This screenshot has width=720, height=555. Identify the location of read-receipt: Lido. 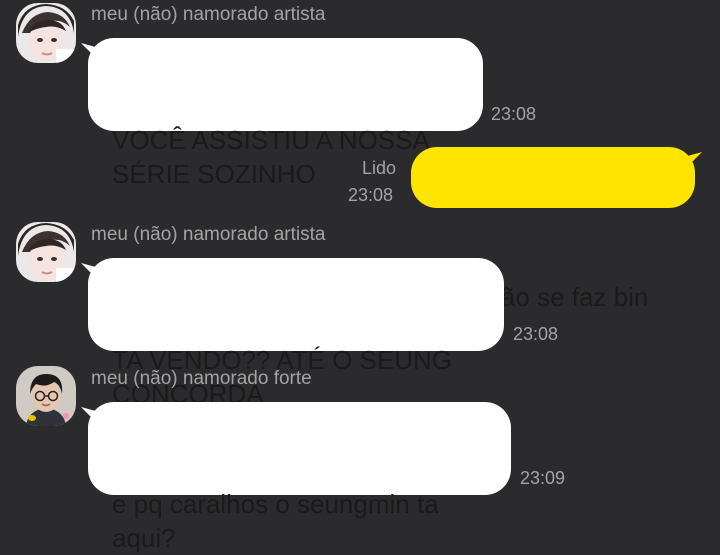
(379, 168).